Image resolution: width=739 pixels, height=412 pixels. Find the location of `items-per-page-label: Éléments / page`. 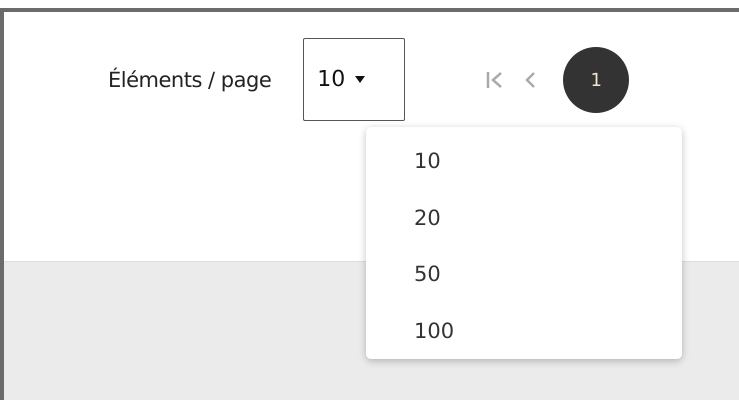

items-per-page-label: Éléments / page is located at coordinates (190, 80).